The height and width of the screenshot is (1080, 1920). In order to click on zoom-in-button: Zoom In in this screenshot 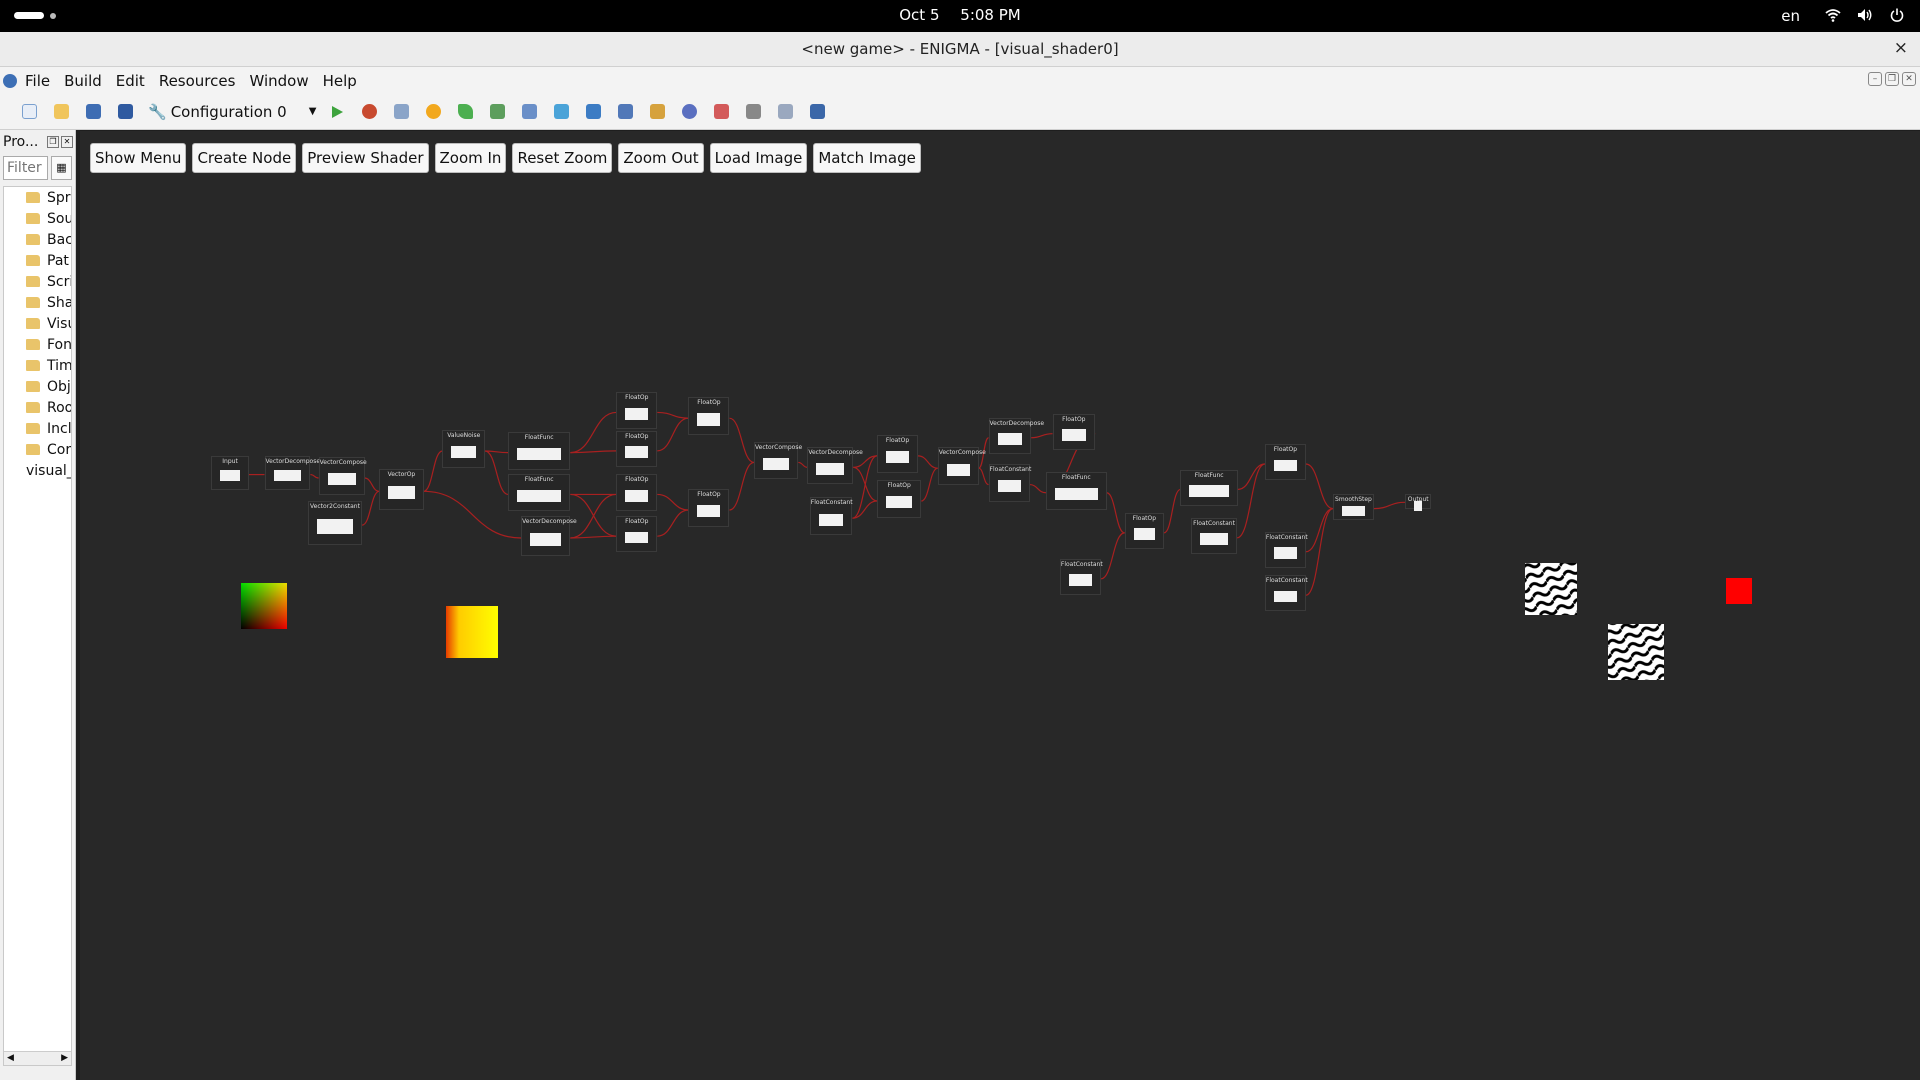, I will do `click(470, 158)`.